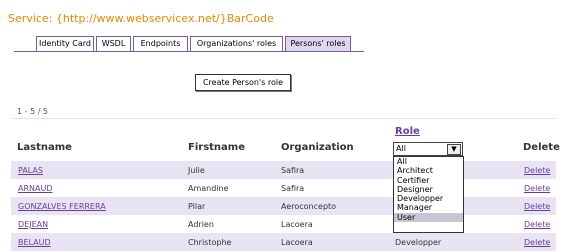  I want to click on table-row: ARNAUD Amandine Safira Delete, so click(283, 188).